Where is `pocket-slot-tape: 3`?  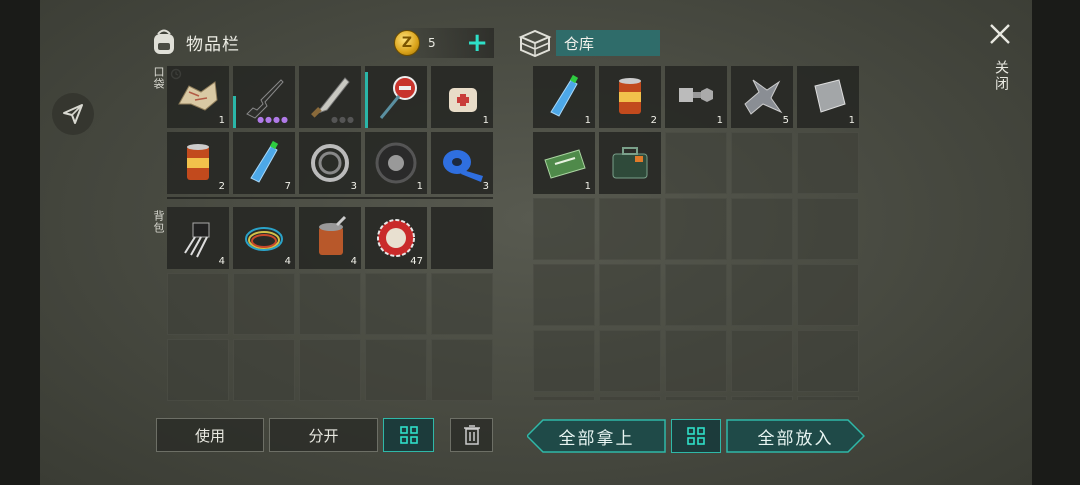 pocket-slot-tape: 3 is located at coordinates (462, 163).